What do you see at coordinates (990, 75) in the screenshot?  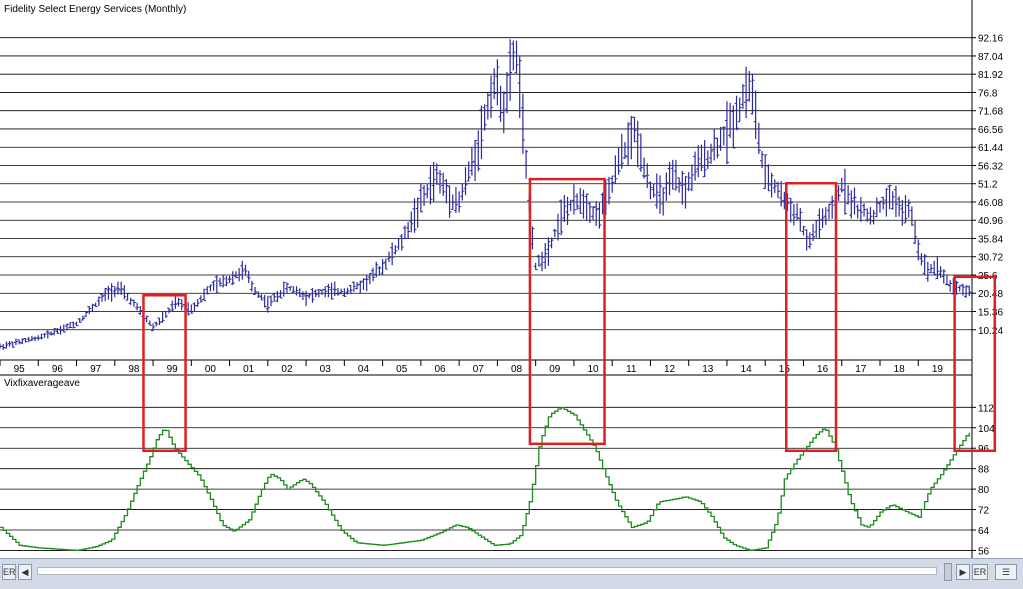 I see `price-y-tick-label: 81.92` at bounding box center [990, 75].